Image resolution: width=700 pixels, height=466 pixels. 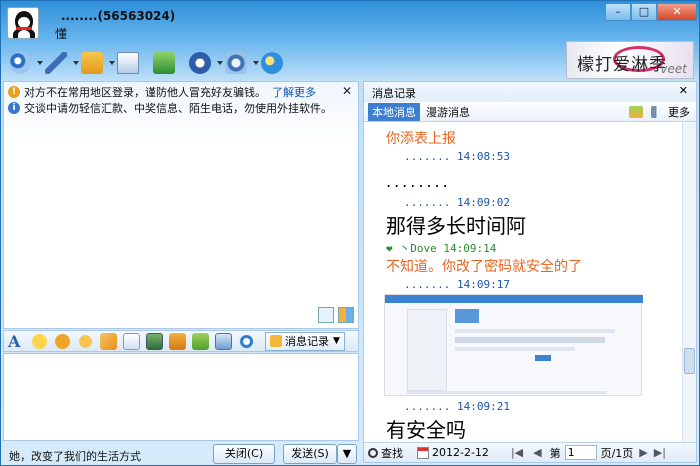 I want to click on settings-button, so click(x=242, y=63).